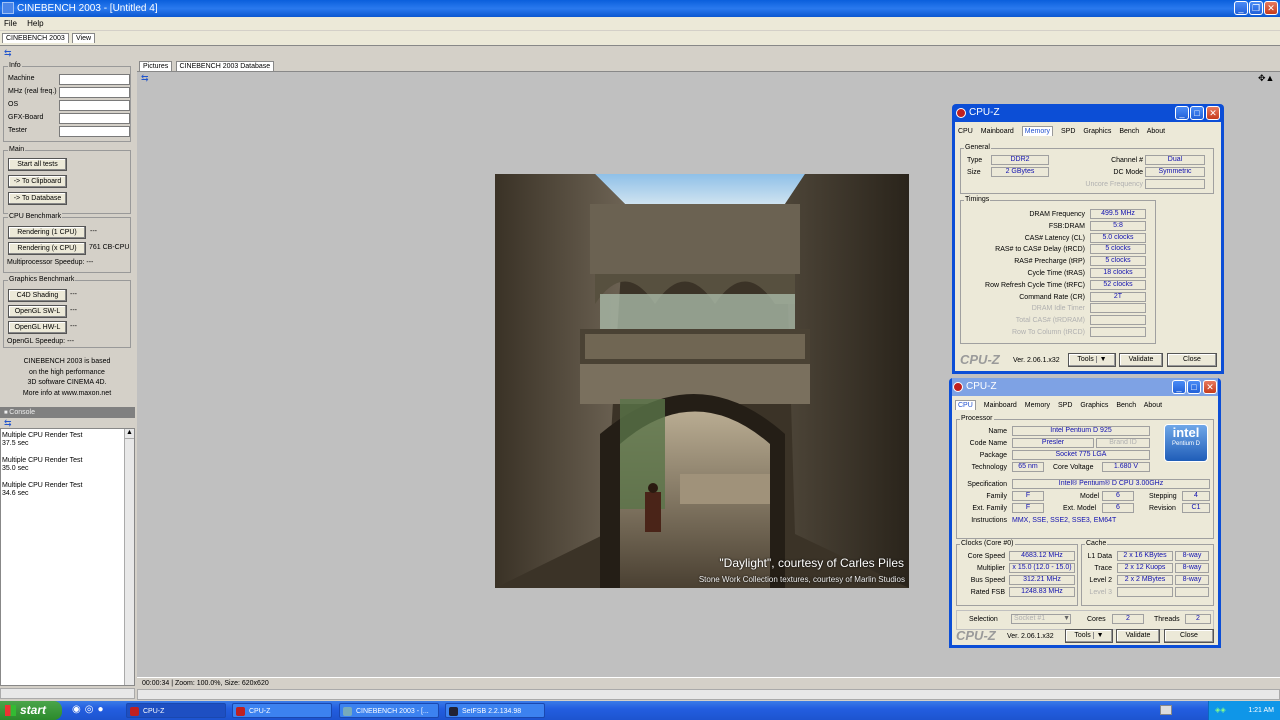 The width and height of the screenshot is (1280, 720). Describe the element at coordinates (1058, 309) in the screenshot. I see `timing-label: DRAM Idle Timer` at that location.